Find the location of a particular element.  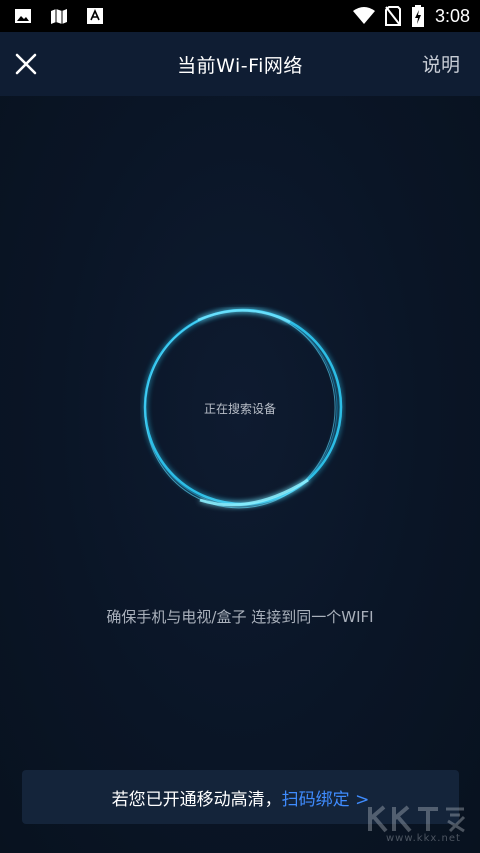

close-button is located at coordinates (26, 64).